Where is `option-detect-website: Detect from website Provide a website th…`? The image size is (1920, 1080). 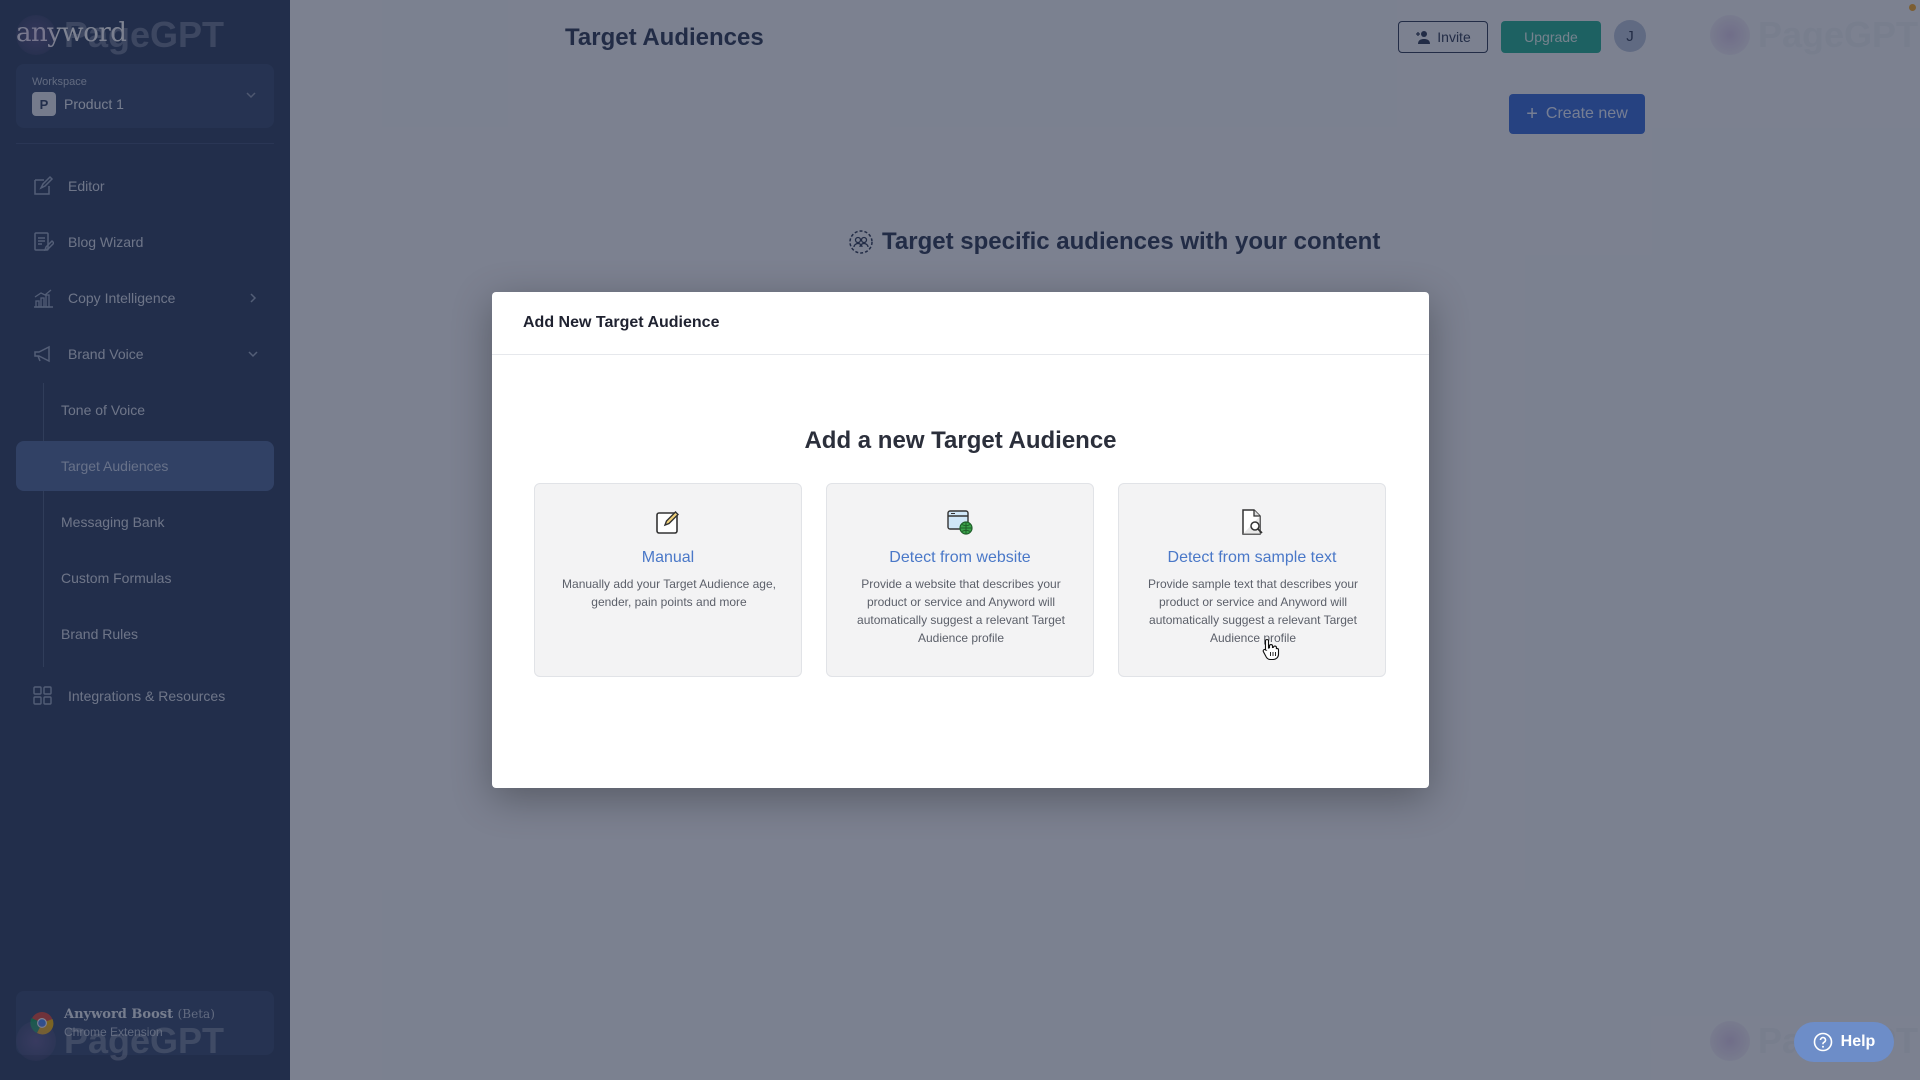 option-detect-website: Detect from website Provide a website th… is located at coordinates (960, 580).